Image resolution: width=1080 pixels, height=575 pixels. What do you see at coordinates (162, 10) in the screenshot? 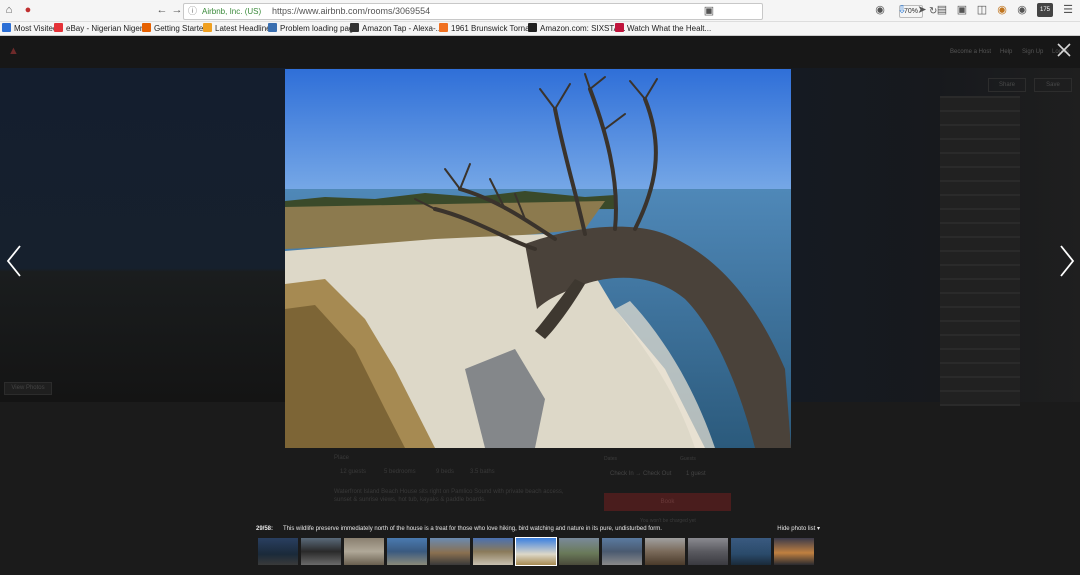
I see `back-arrow-icon: ←` at bounding box center [162, 10].